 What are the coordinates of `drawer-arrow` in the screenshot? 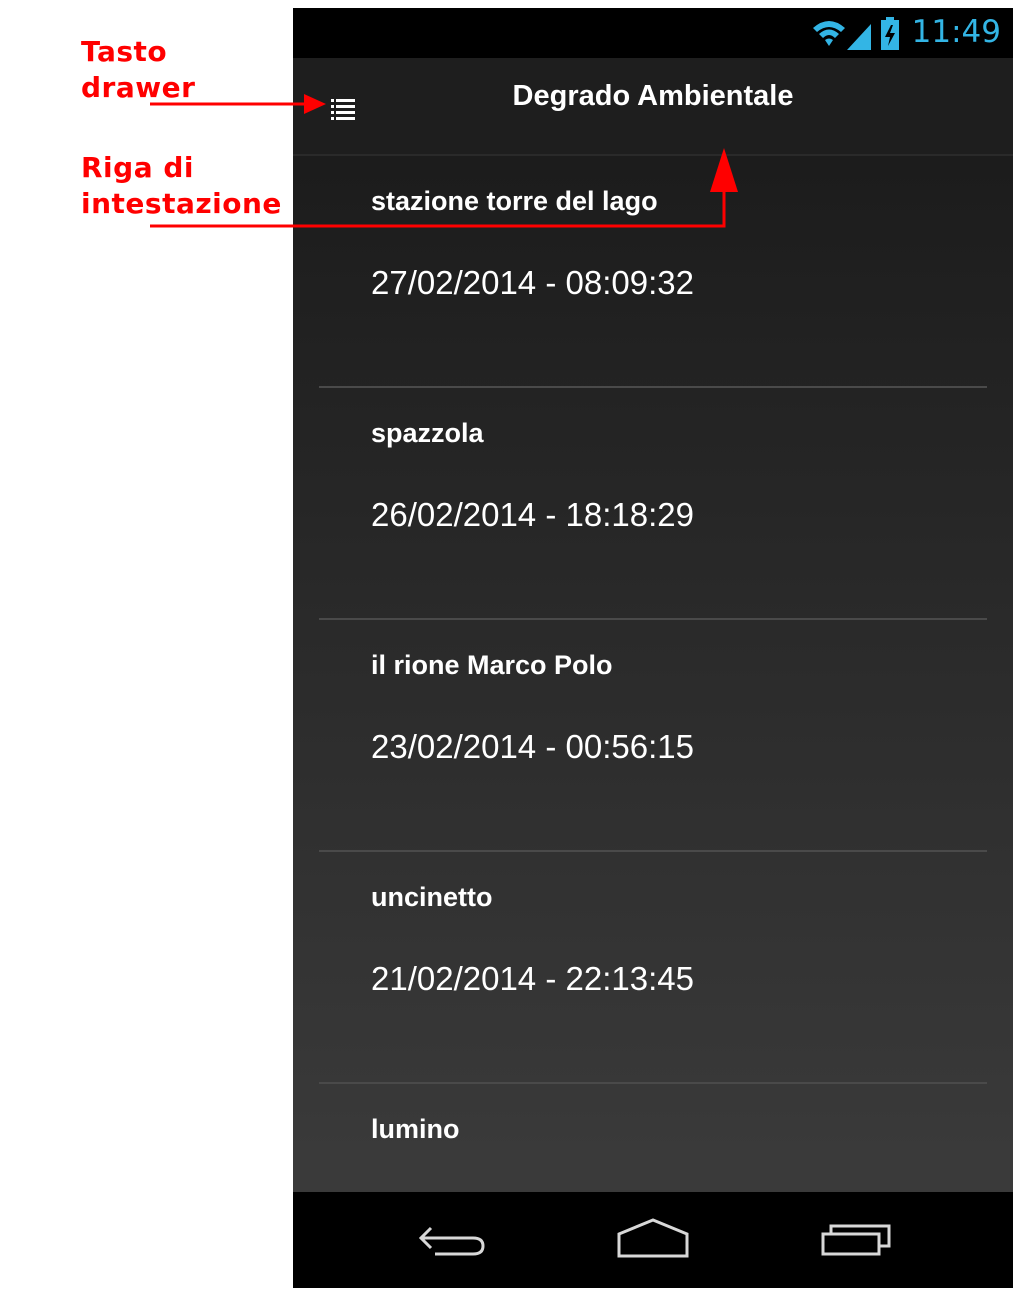 It's located at (238, 104).